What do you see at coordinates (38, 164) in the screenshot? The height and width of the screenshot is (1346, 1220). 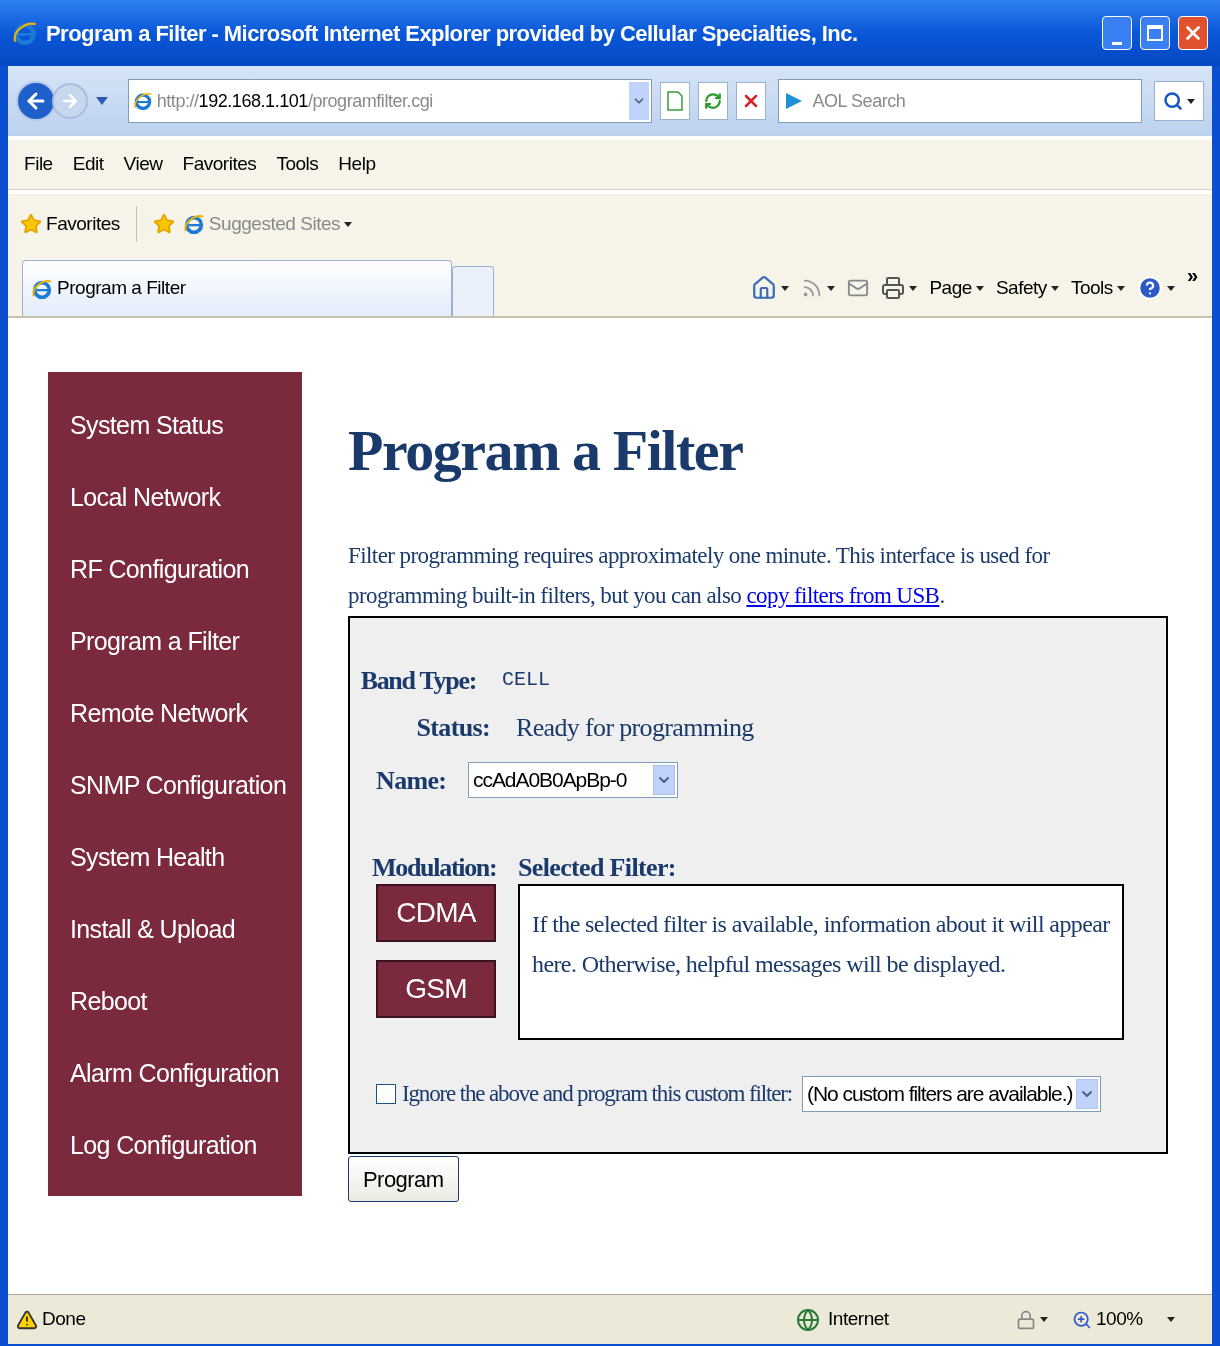 I see `menu-item: File` at bounding box center [38, 164].